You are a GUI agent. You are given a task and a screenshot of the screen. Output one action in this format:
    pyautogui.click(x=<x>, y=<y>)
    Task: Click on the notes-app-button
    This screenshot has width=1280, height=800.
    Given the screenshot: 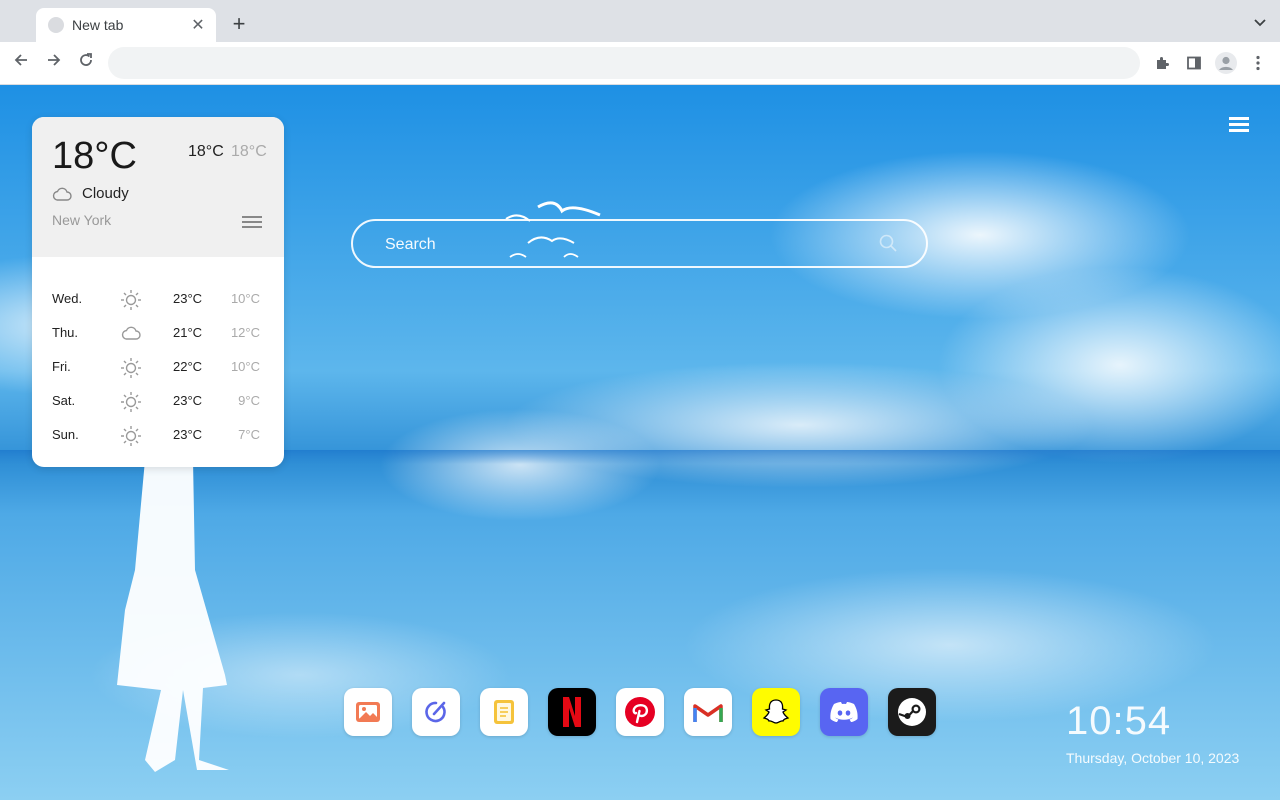 What is the action you would take?
    pyautogui.click(x=504, y=712)
    